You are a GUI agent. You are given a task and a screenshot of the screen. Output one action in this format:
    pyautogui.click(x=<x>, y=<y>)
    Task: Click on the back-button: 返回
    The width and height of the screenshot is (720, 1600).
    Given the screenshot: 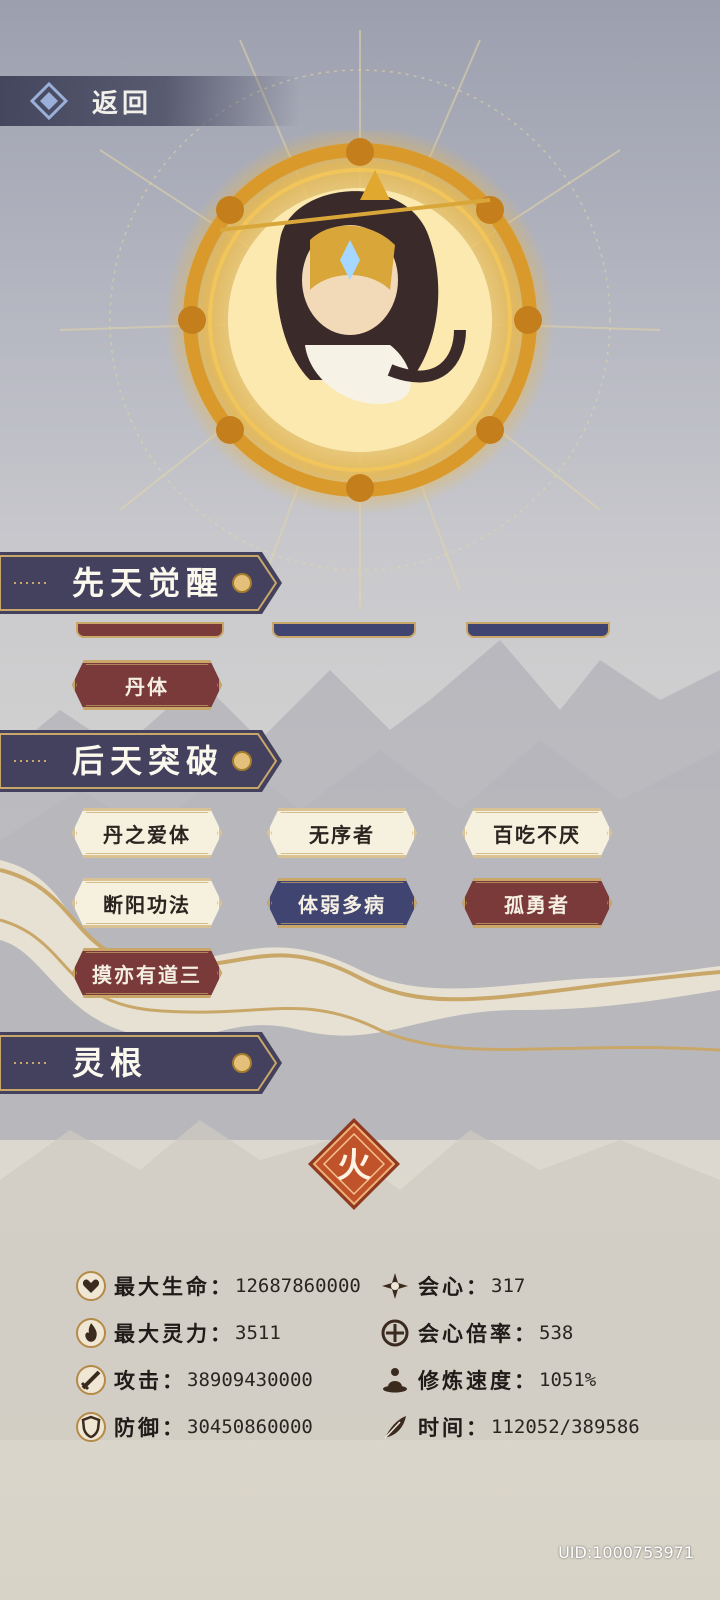 What is the action you would take?
    pyautogui.click(x=150, y=101)
    